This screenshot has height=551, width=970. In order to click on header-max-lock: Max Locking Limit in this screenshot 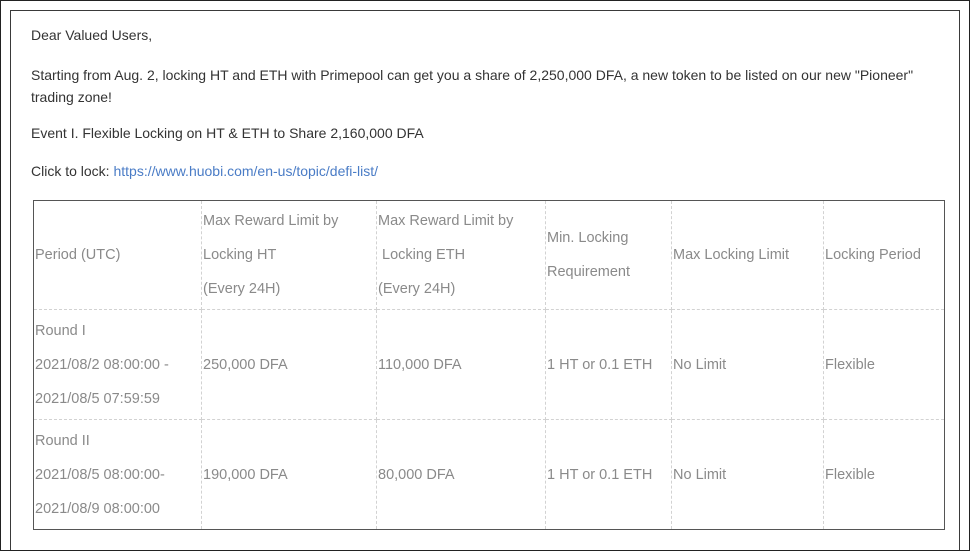, I will do `click(747, 255)`.